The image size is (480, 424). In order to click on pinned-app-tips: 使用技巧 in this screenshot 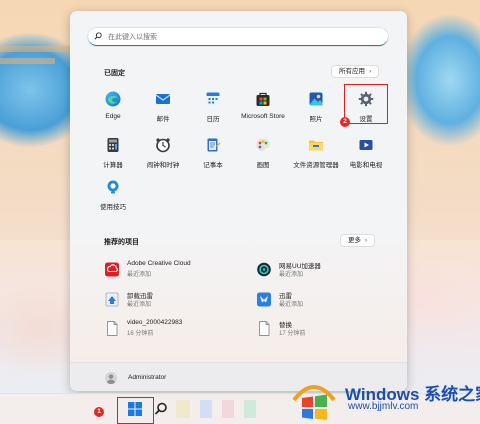, I will do `click(113, 195)`.